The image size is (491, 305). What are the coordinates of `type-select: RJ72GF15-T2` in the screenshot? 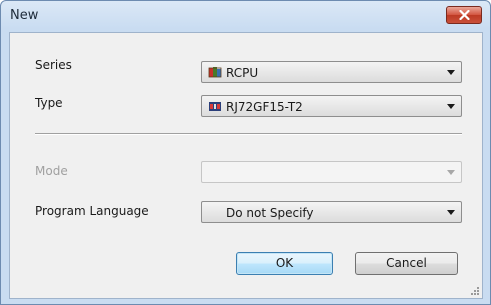 It's located at (331, 106).